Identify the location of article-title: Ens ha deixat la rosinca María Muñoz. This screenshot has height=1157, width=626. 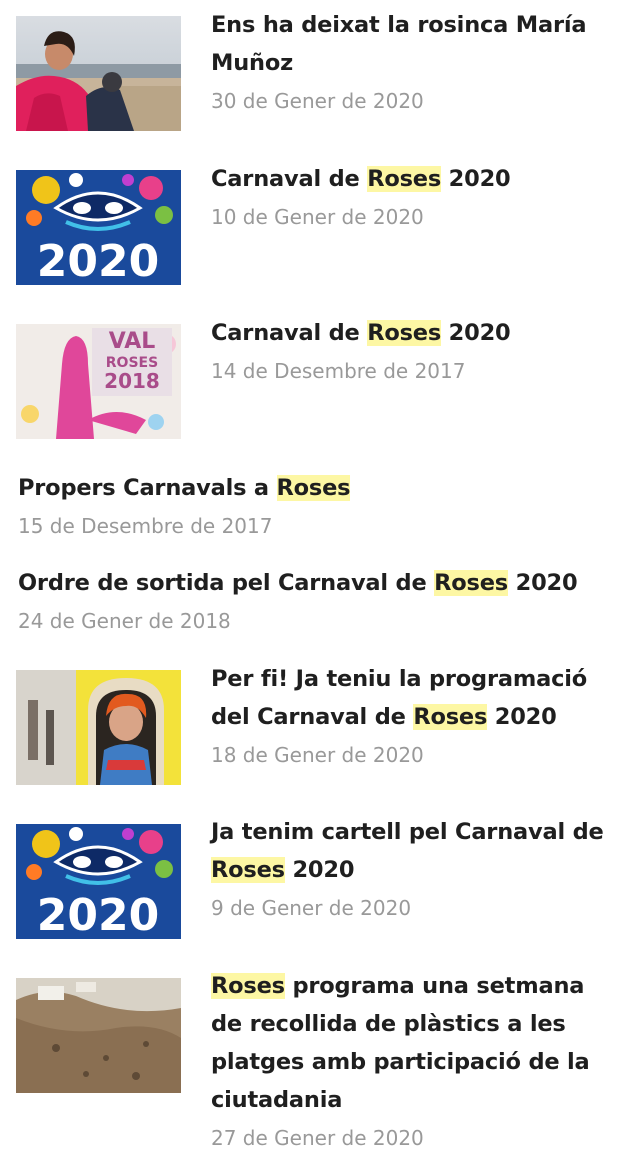
(413, 44).